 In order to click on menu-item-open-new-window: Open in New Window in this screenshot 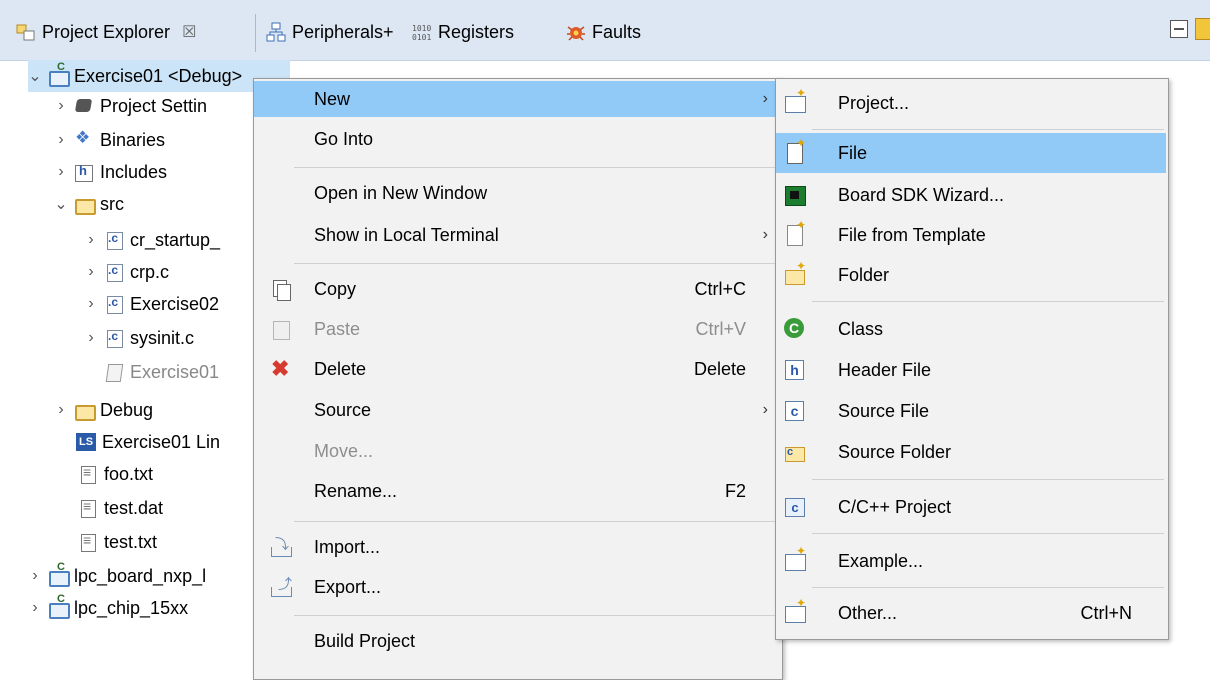, I will do `click(518, 193)`.